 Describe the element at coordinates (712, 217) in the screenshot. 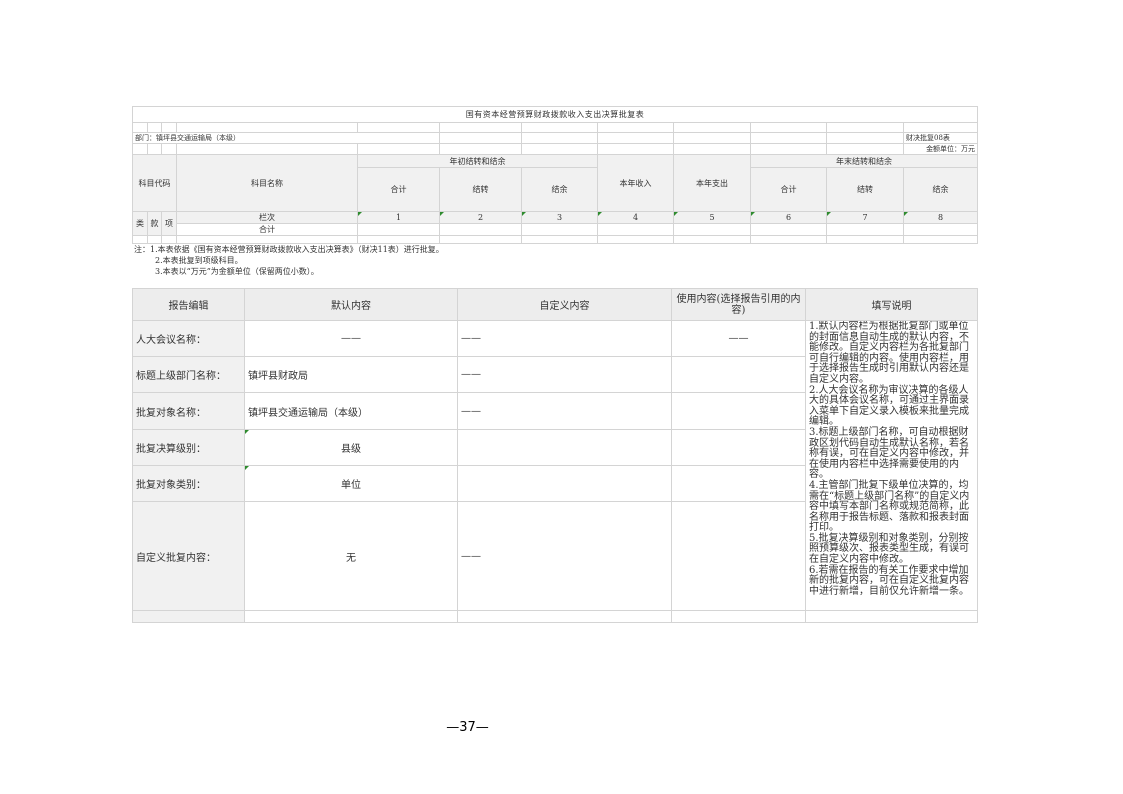

I see `column-number: 5` at that location.